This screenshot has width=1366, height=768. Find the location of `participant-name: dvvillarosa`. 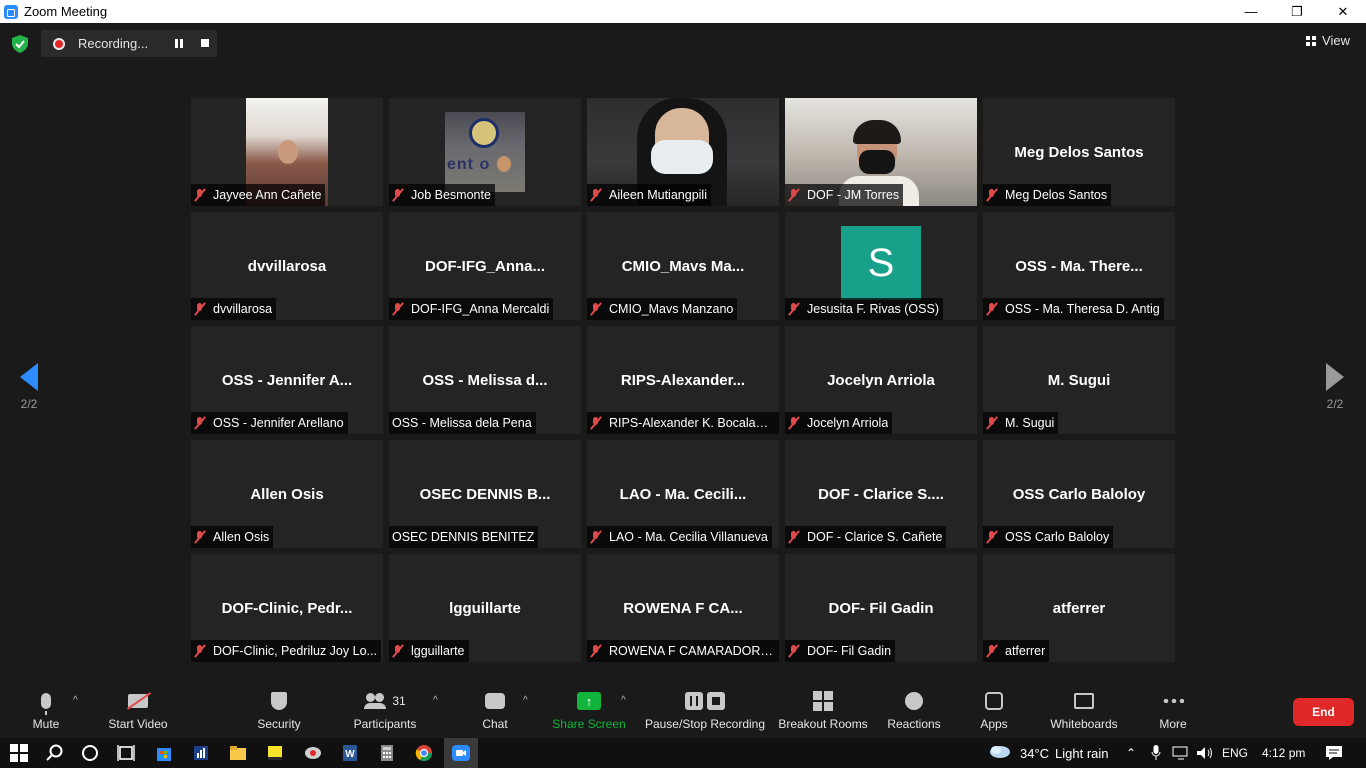

participant-name: dvvillarosa is located at coordinates (243, 309).